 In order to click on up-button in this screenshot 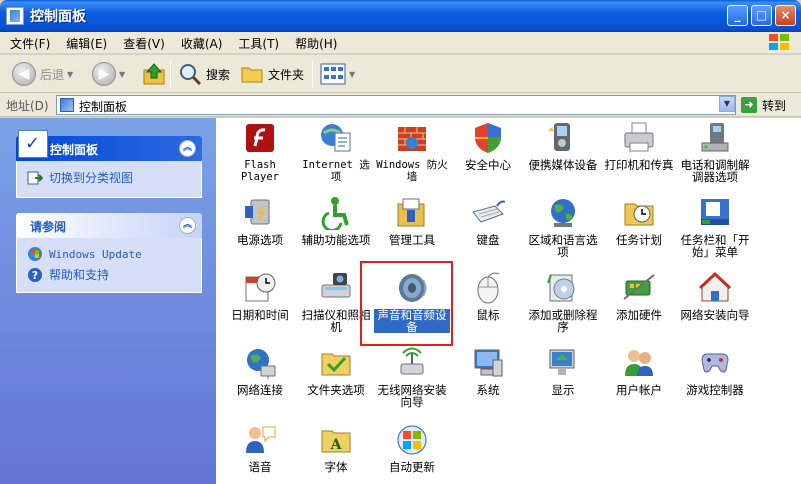, I will do `click(154, 74)`.